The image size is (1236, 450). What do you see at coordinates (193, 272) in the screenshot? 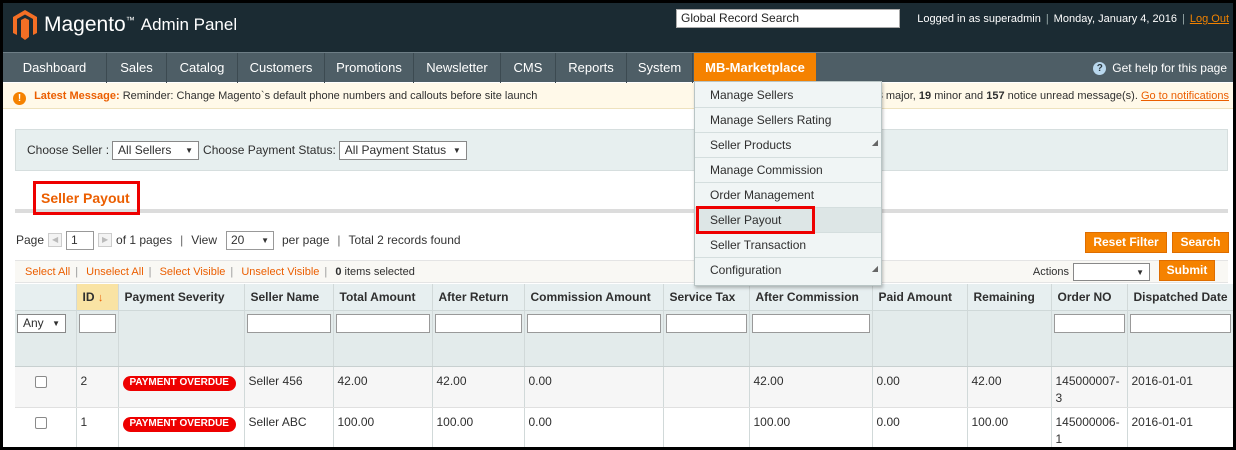
I see `select-visible-link: Select Visible` at bounding box center [193, 272].